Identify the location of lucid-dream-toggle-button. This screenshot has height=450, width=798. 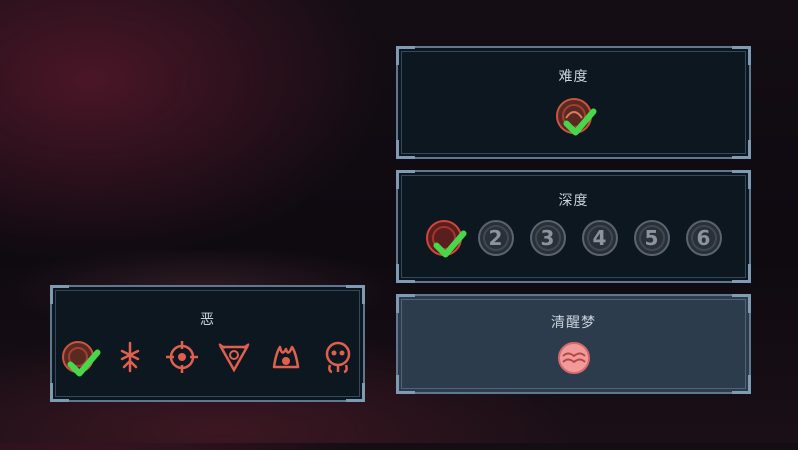
(574, 358).